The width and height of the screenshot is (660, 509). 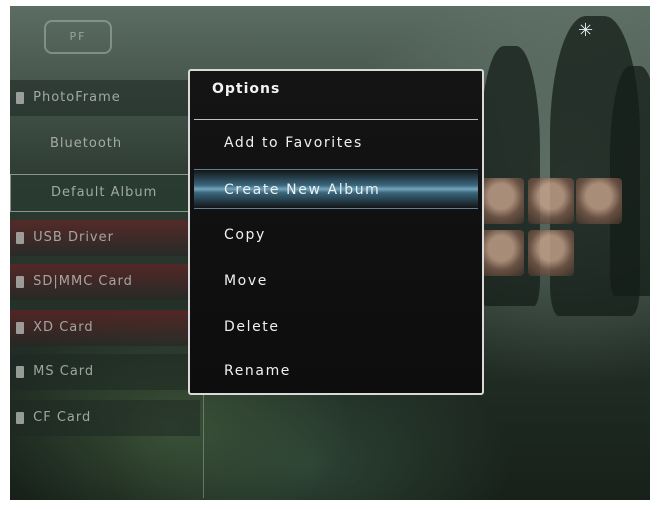 I want to click on menu-item-move: Move, so click(x=336, y=281).